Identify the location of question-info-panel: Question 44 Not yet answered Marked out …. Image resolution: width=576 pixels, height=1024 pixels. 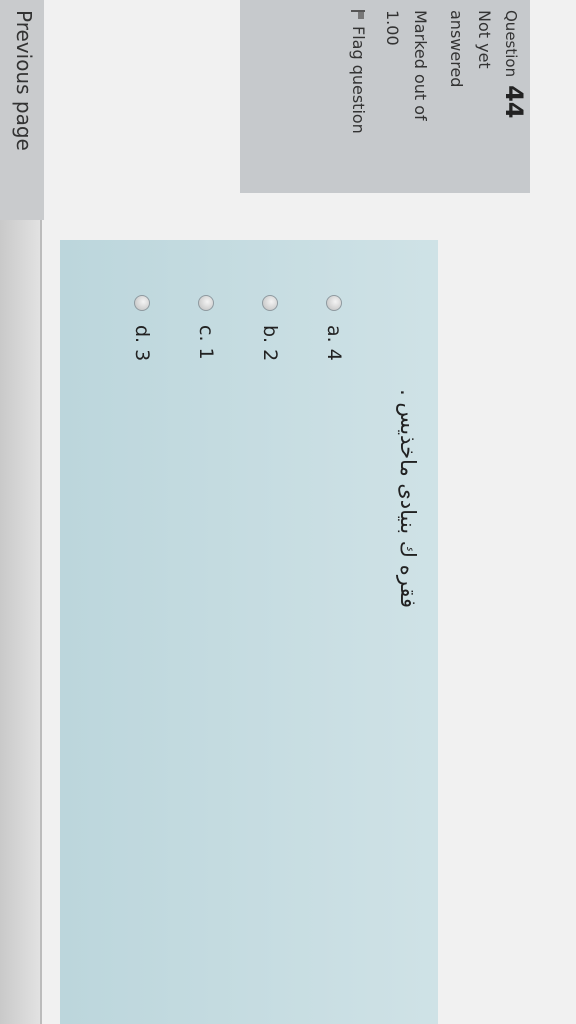
(385, 96).